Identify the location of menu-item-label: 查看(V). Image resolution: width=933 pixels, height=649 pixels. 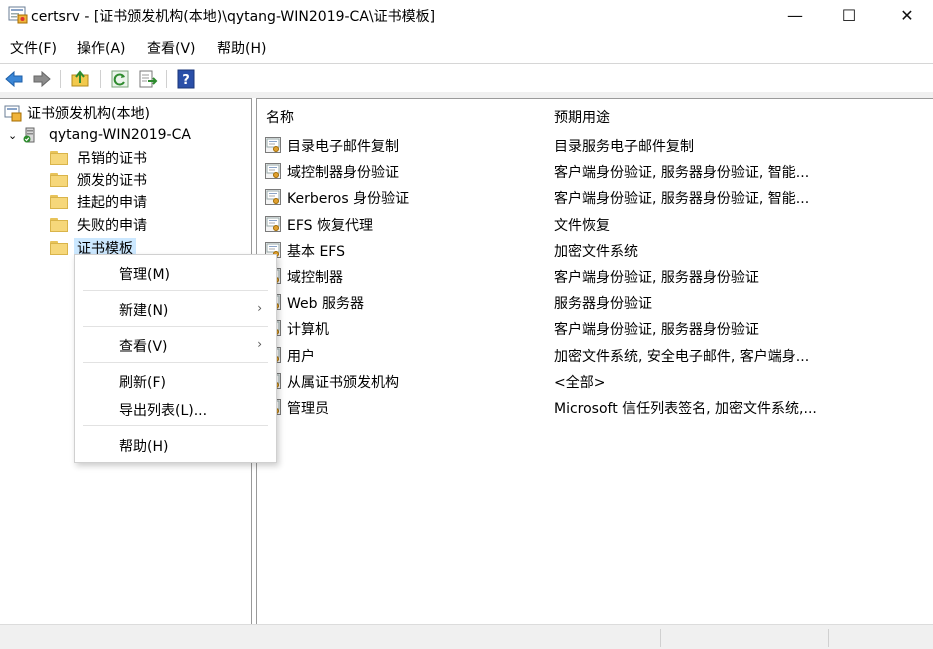
(143, 347).